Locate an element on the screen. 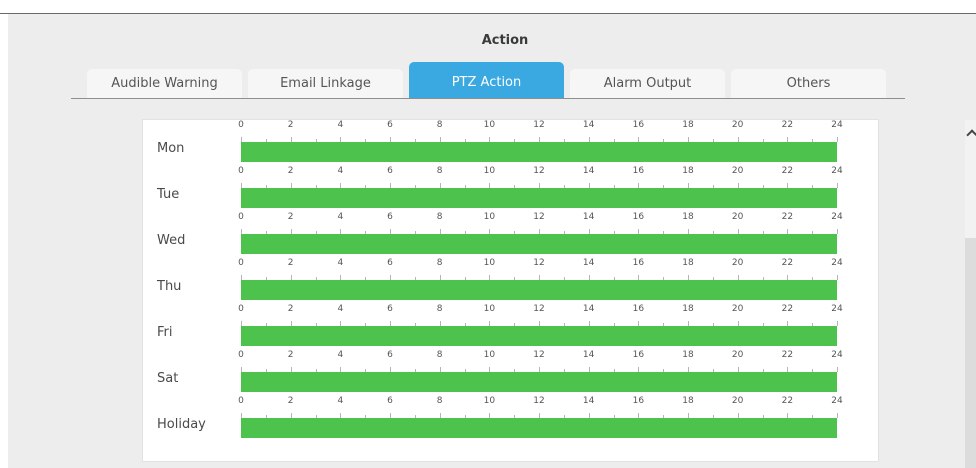  schedule-bar-wed is located at coordinates (539, 244).